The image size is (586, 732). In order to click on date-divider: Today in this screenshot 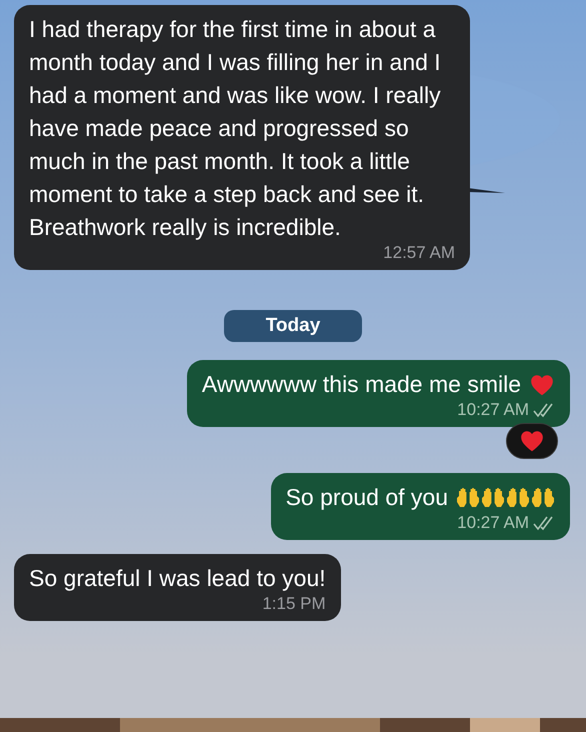, I will do `click(293, 326)`.